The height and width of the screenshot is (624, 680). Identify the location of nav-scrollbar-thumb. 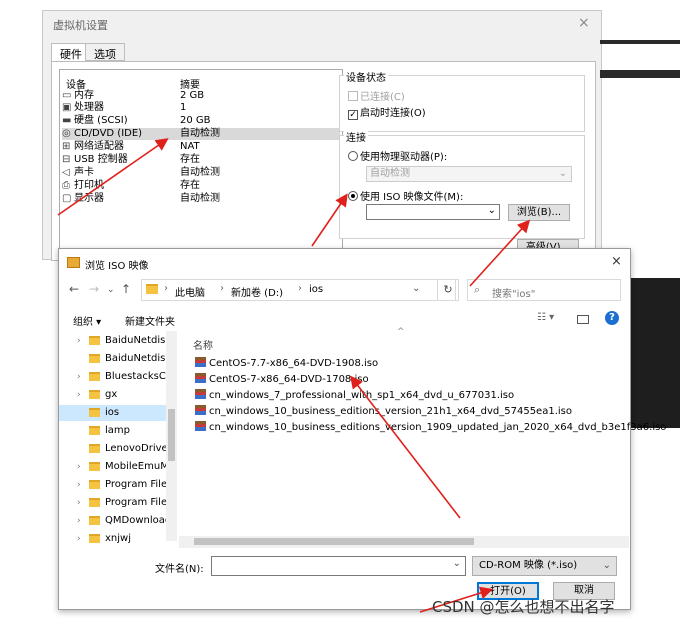
(171, 435).